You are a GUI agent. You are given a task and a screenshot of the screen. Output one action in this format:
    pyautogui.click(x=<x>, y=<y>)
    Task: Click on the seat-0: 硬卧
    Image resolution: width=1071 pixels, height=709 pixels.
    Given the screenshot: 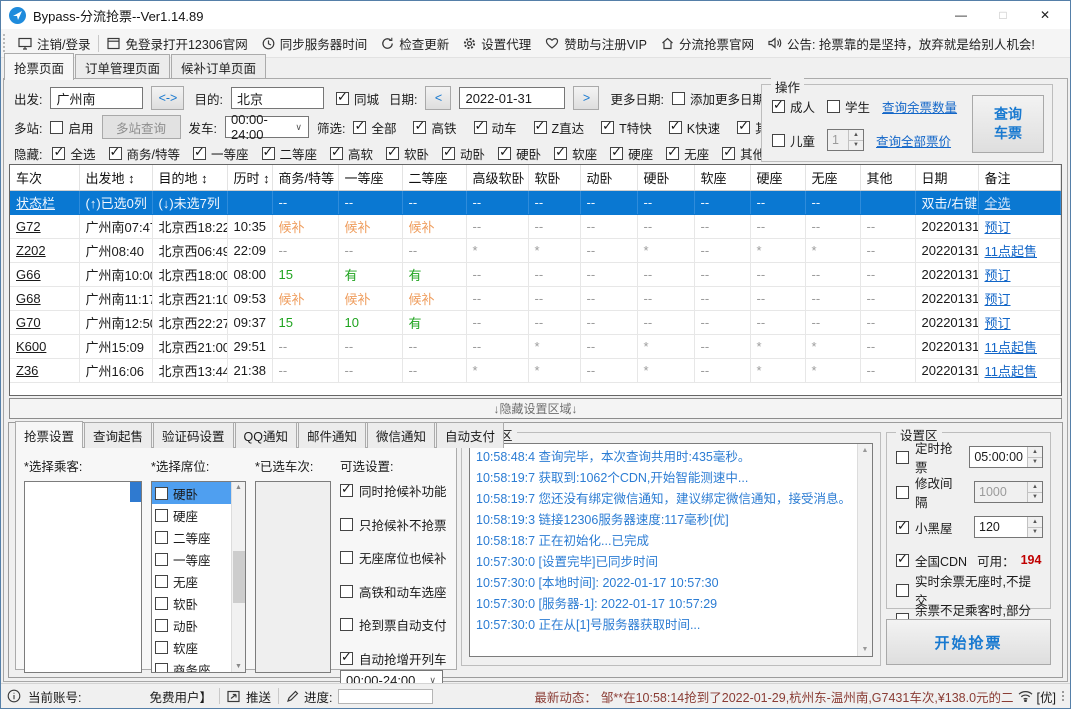 What is the action you would take?
    pyautogui.click(x=191, y=493)
    